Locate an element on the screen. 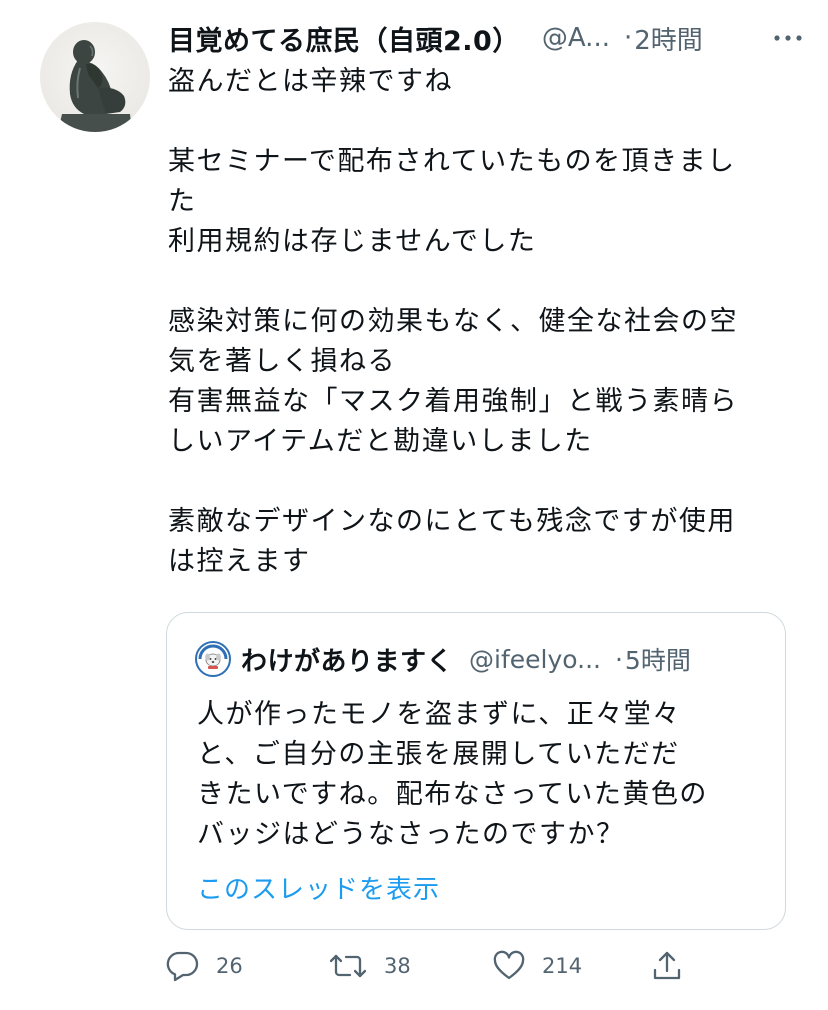  more-horizontal-icon is located at coordinates (788, 38).